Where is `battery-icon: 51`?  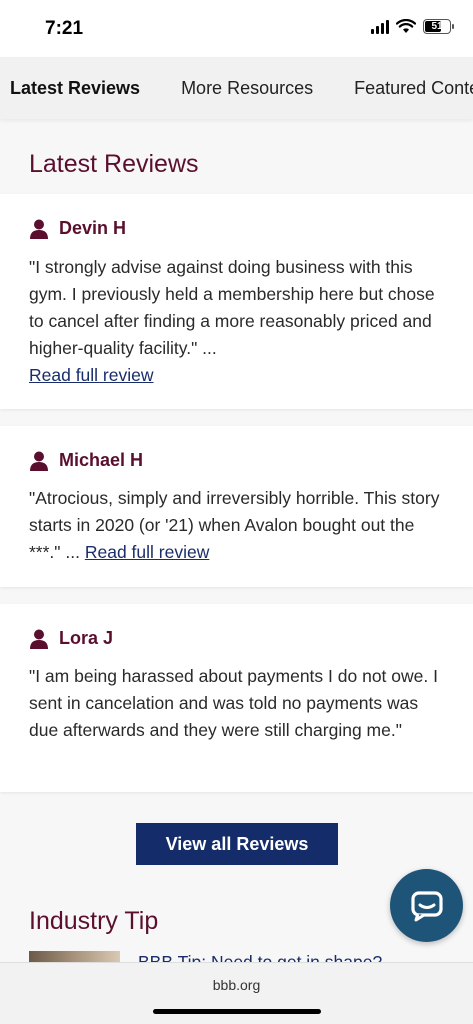
battery-icon: 51 is located at coordinates (438, 26).